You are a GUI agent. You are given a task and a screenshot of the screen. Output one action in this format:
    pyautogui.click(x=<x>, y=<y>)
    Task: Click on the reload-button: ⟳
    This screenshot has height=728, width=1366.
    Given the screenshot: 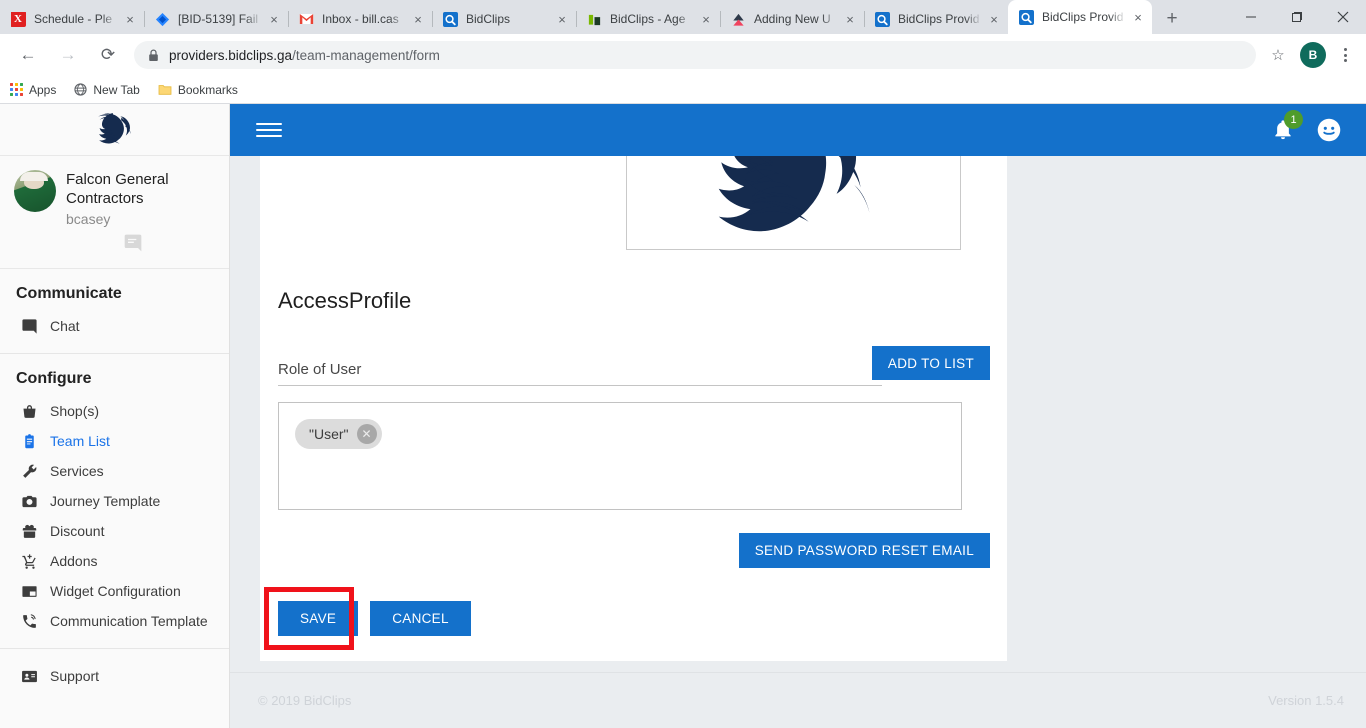 What is the action you would take?
    pyautogui.click(x=108, y=55)
    